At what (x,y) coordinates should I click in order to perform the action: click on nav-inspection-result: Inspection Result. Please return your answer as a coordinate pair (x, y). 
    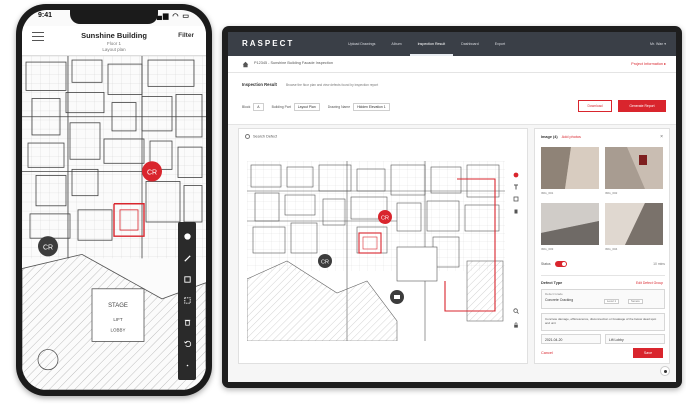
    Looking at the image, I should click on (431, 44).